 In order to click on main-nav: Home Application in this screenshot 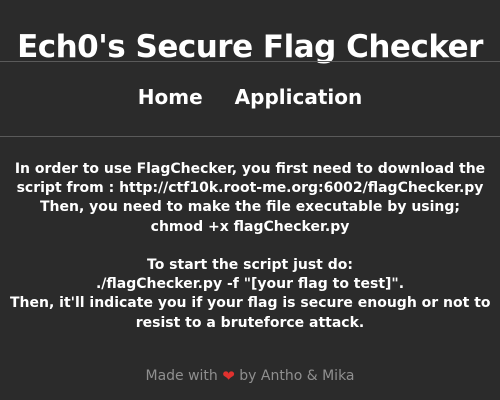, I will do `click(250, 97)`.